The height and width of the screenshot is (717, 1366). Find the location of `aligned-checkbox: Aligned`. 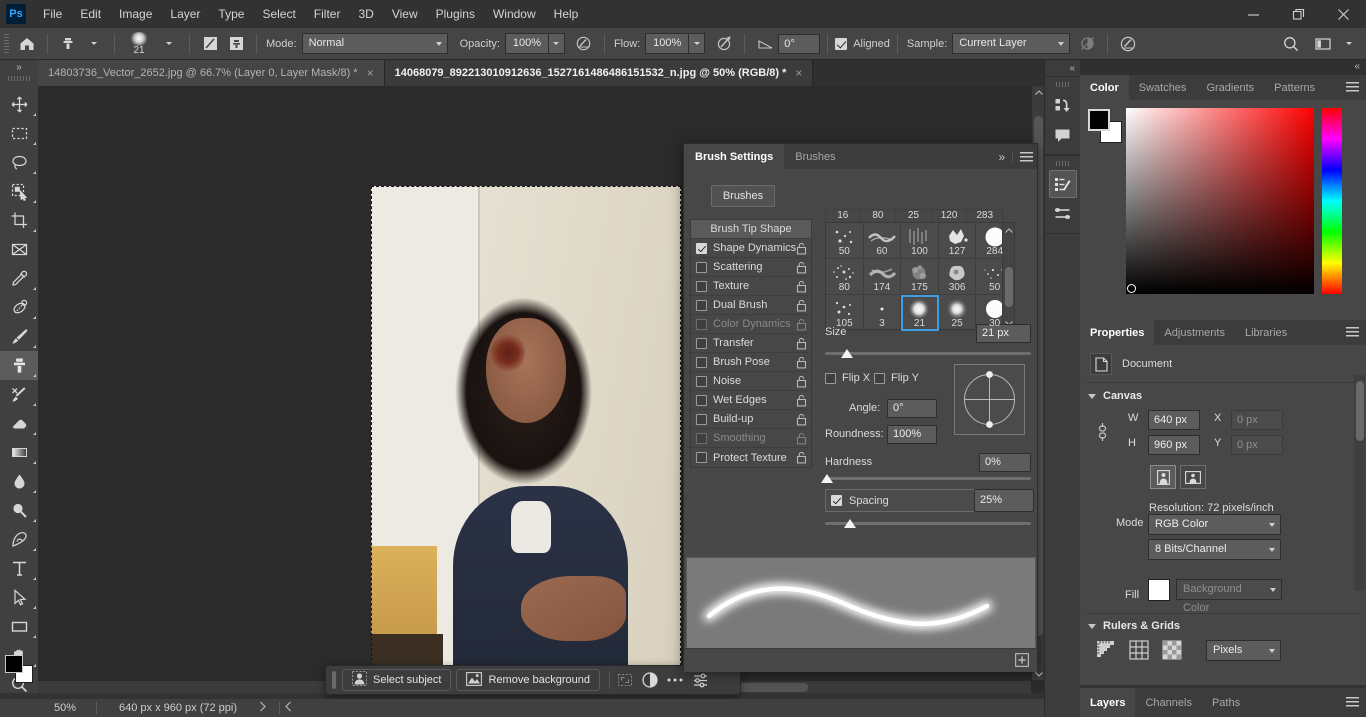

aligned-checkbox: Aligned is located at coordinates (862, 43).